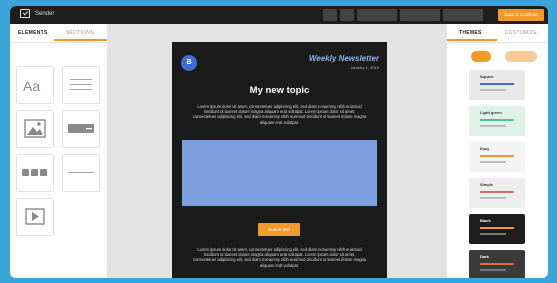 The image size is (557, 283). I want to click on divider-line, so click(81, 172).